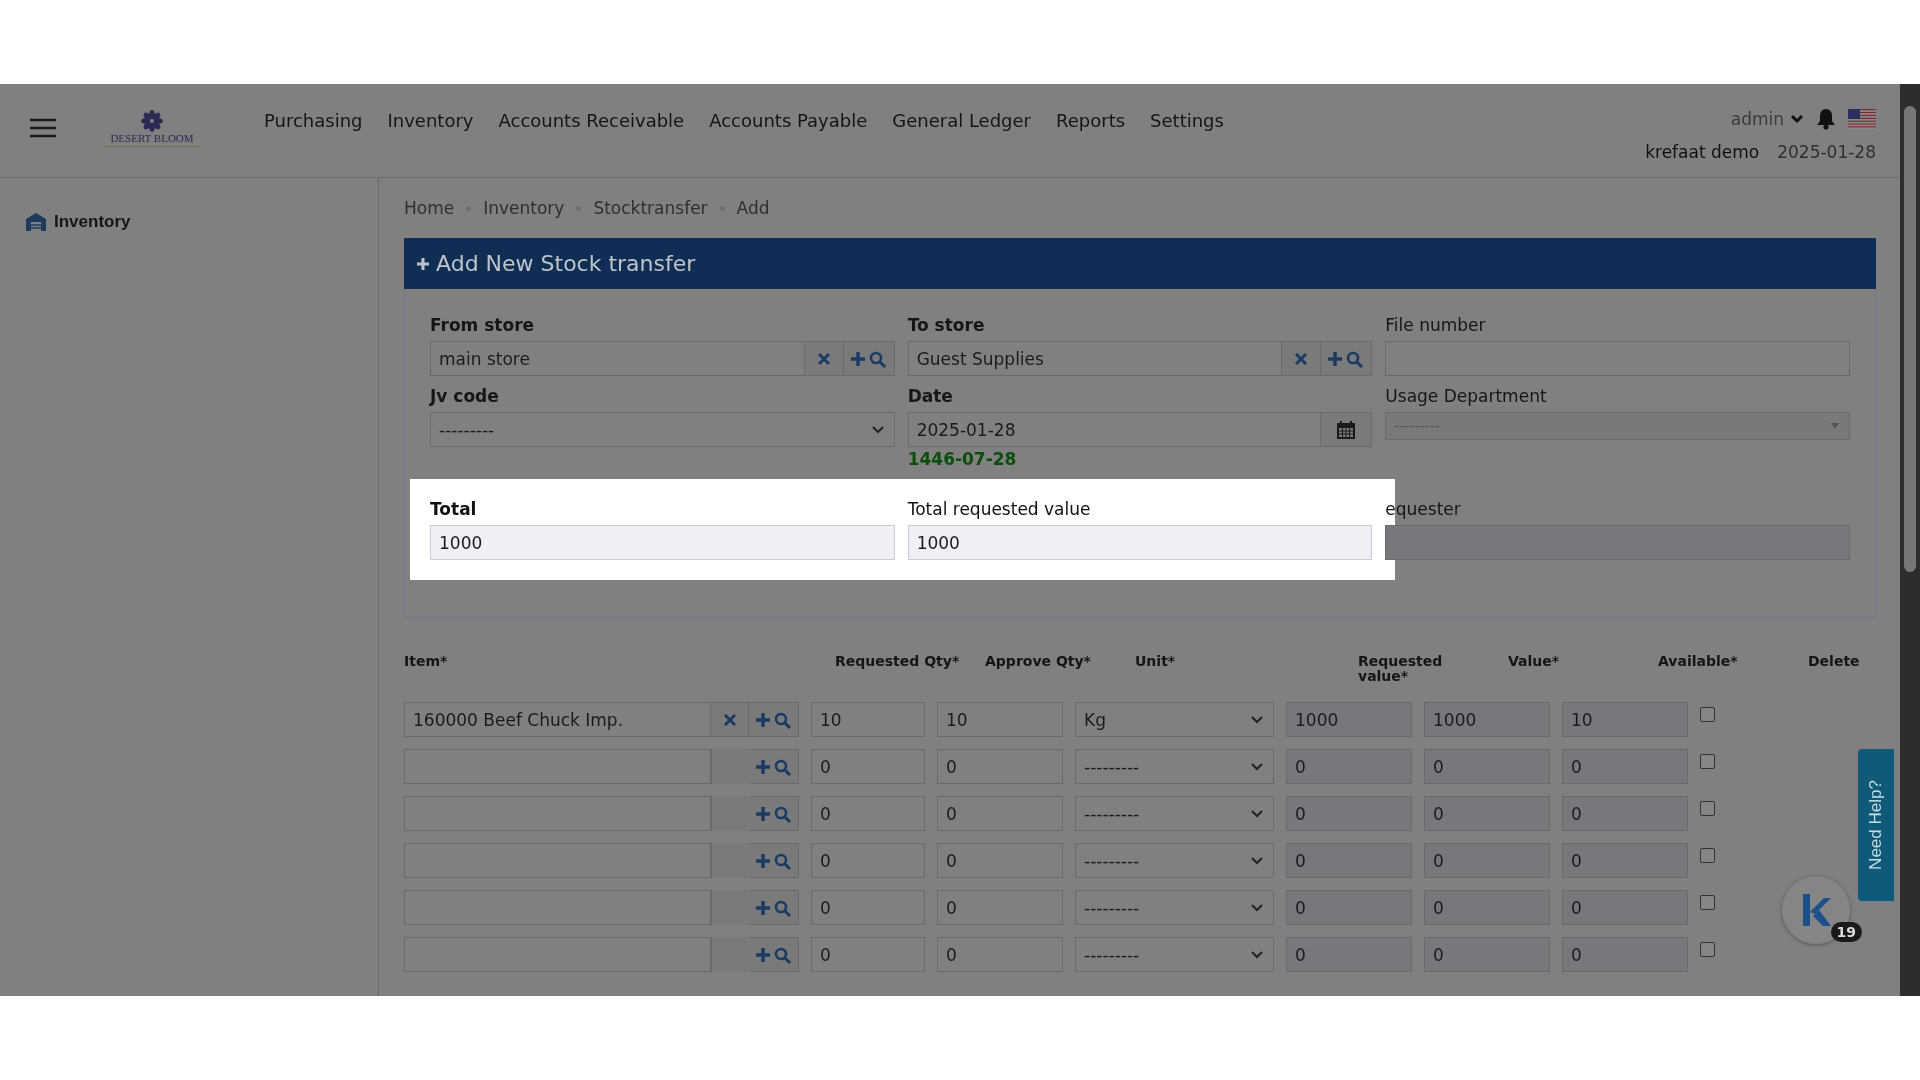 This screenshot has width=1920, height=1080. I want to click on plus-icon, so click(423, 263).